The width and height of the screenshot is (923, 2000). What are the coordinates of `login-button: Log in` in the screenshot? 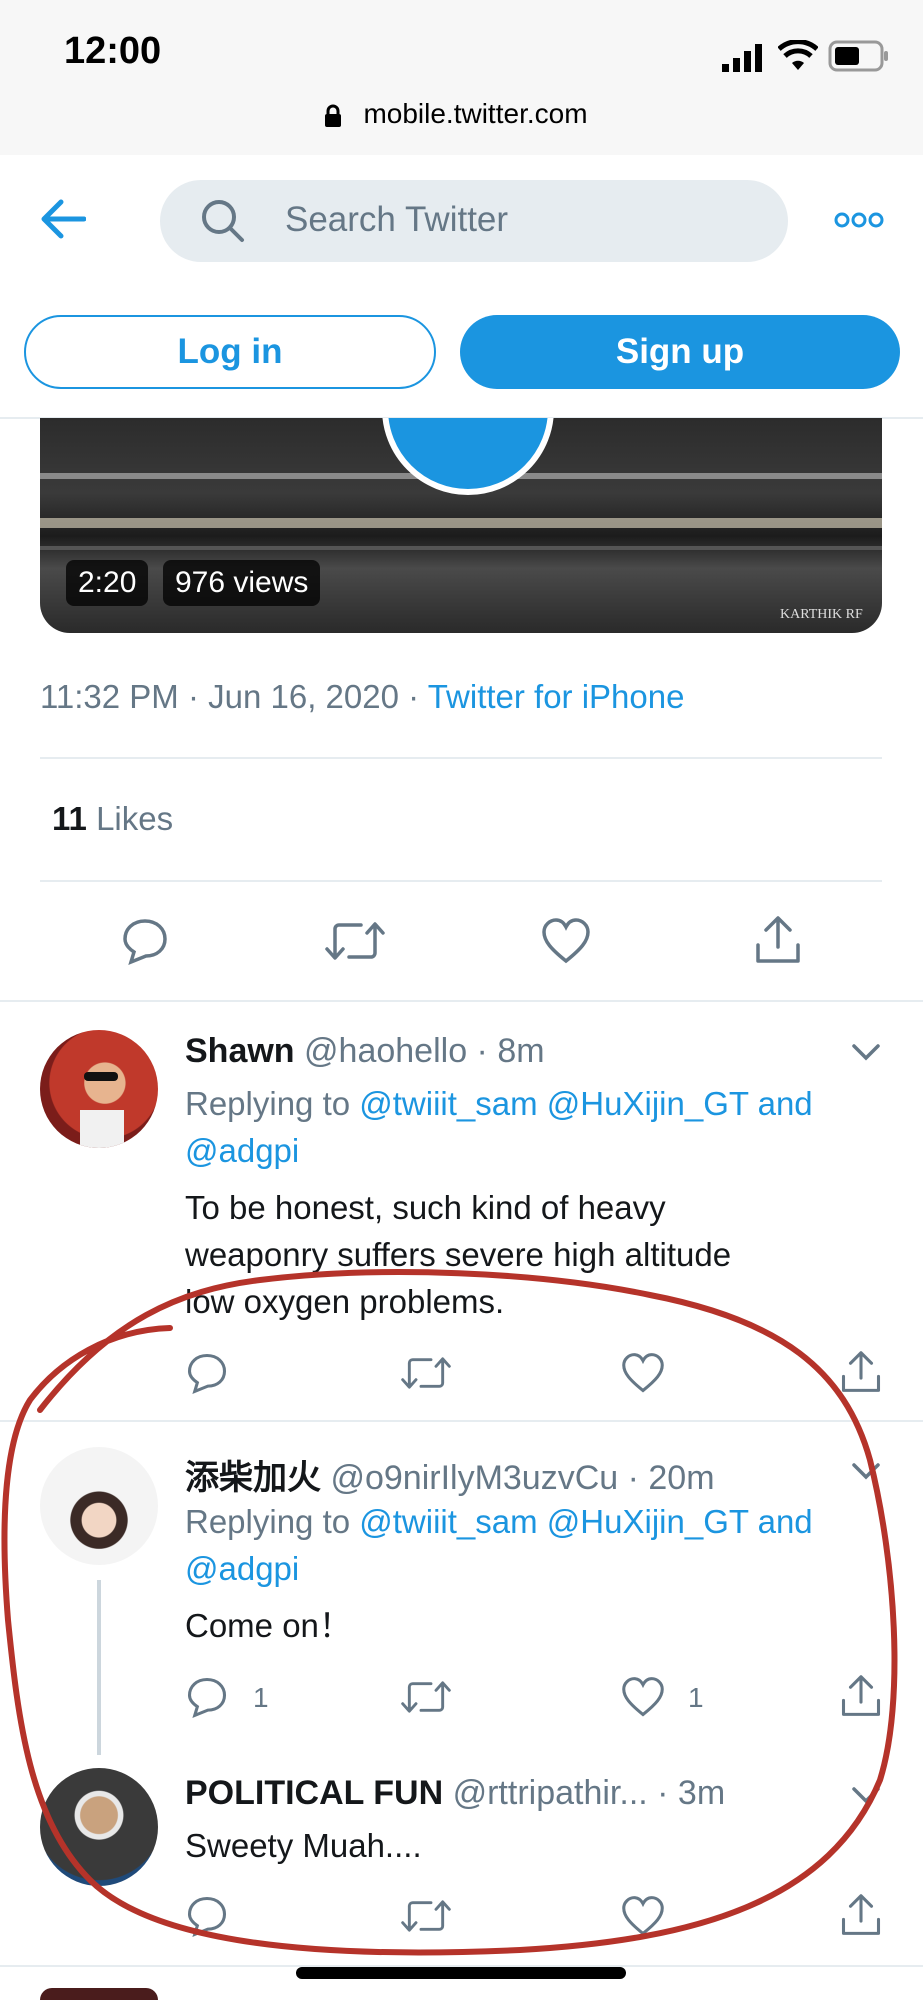 It's located at (230, 352).